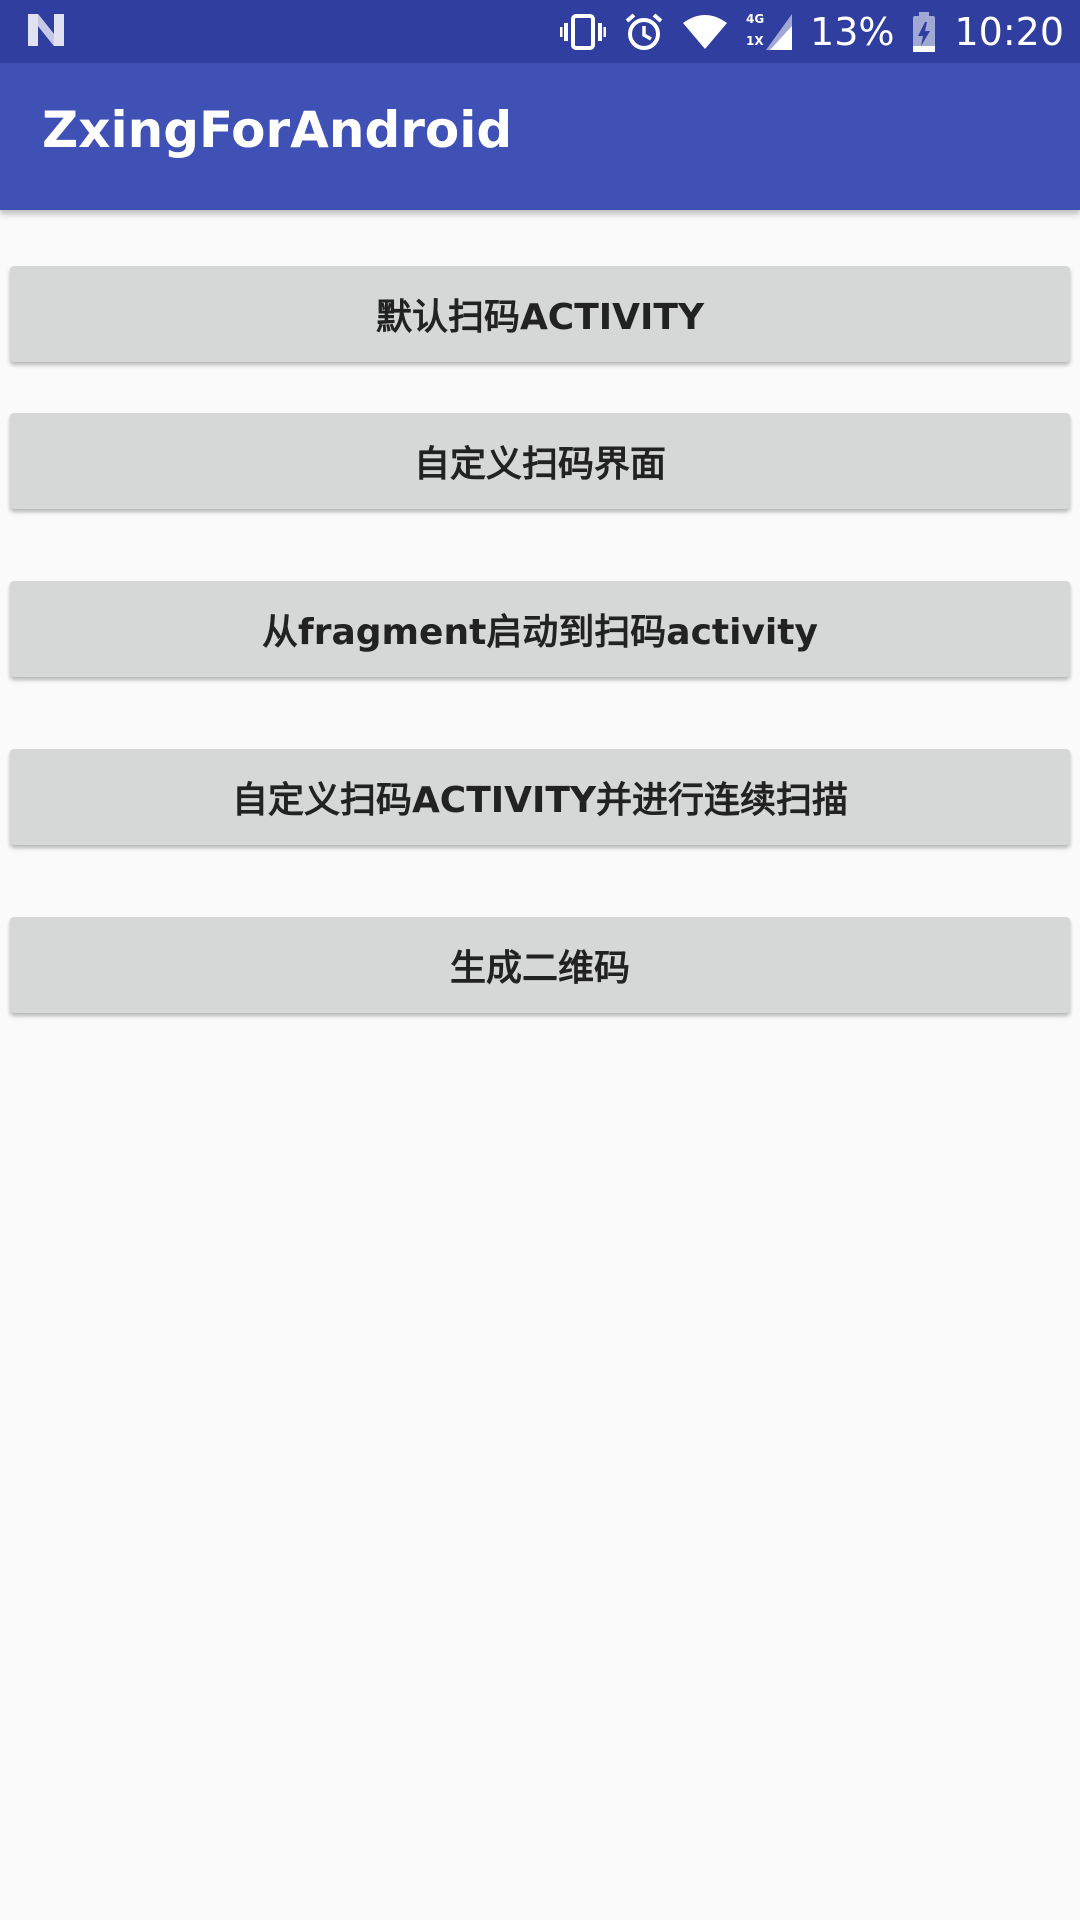  What do you see at coordinates (46, 32) in the screenshot?
I see `n-logo-icon` at bounding box center [46, 32].